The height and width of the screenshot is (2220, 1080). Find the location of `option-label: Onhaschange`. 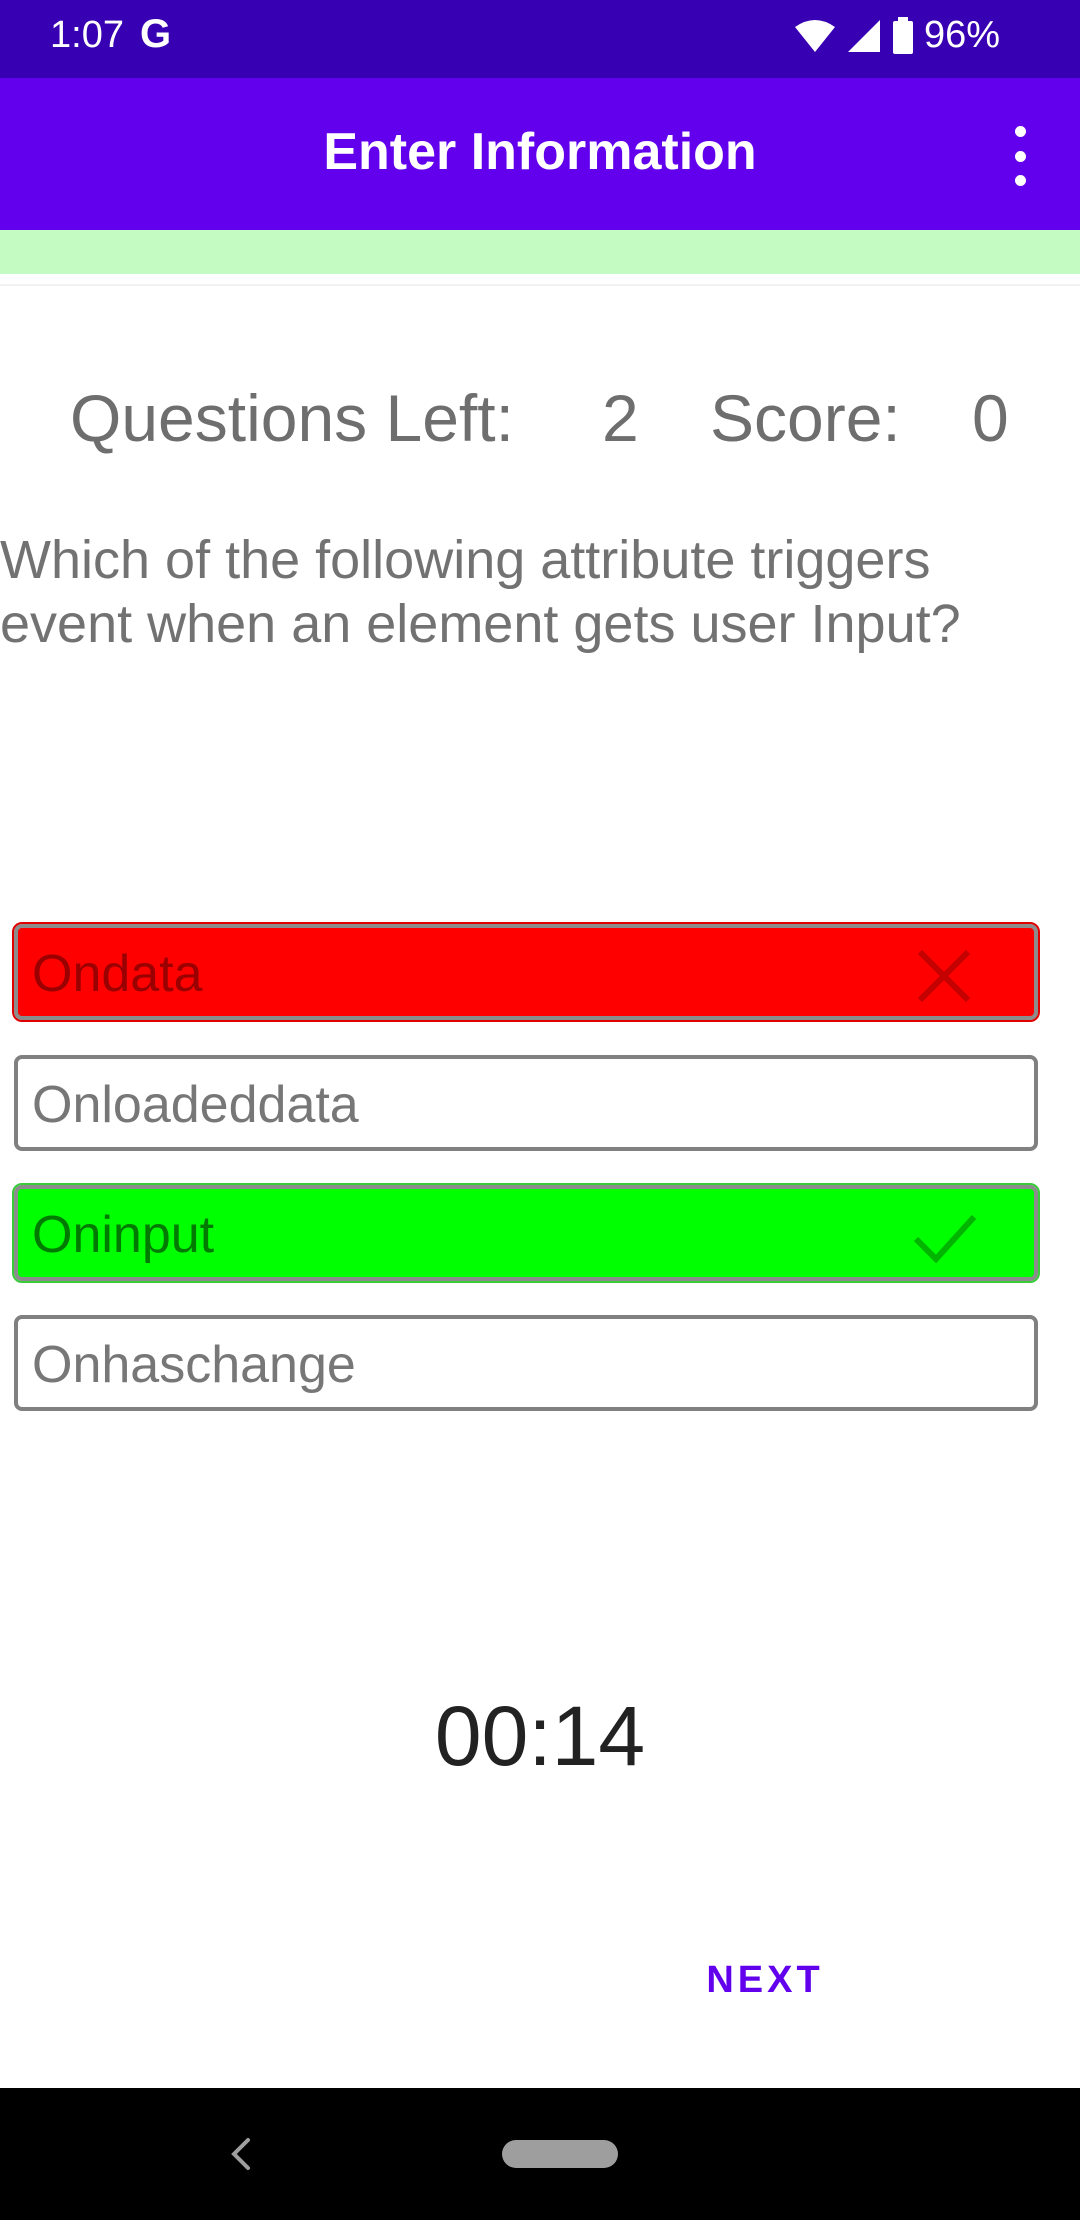

option-label: Onhaschange is located at coordinates (194, 1365).